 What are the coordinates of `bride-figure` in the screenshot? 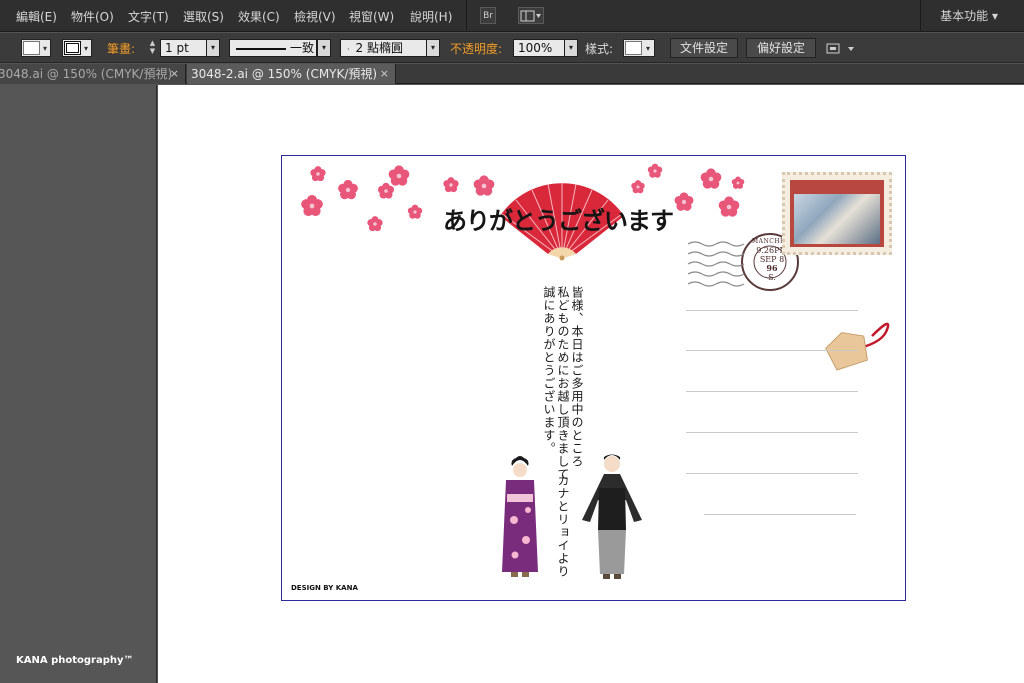 It's located at (520, 516).